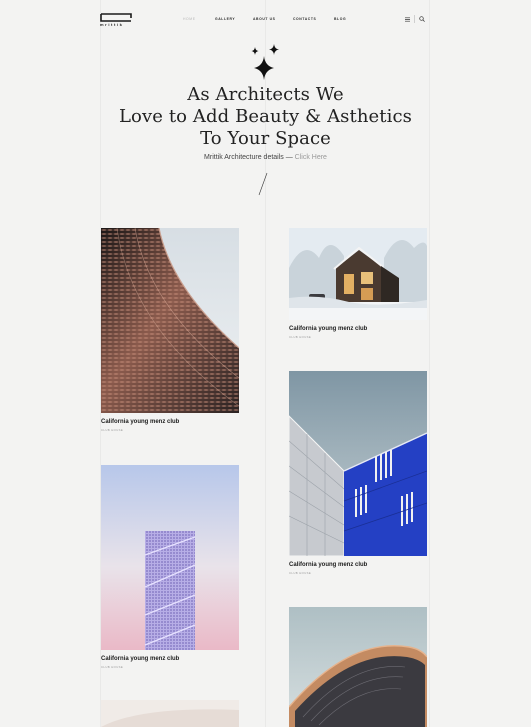  I want to click on main-nav: HOME GALLERY ABOUT US CONTACTS BLOG, so click(265, 21).